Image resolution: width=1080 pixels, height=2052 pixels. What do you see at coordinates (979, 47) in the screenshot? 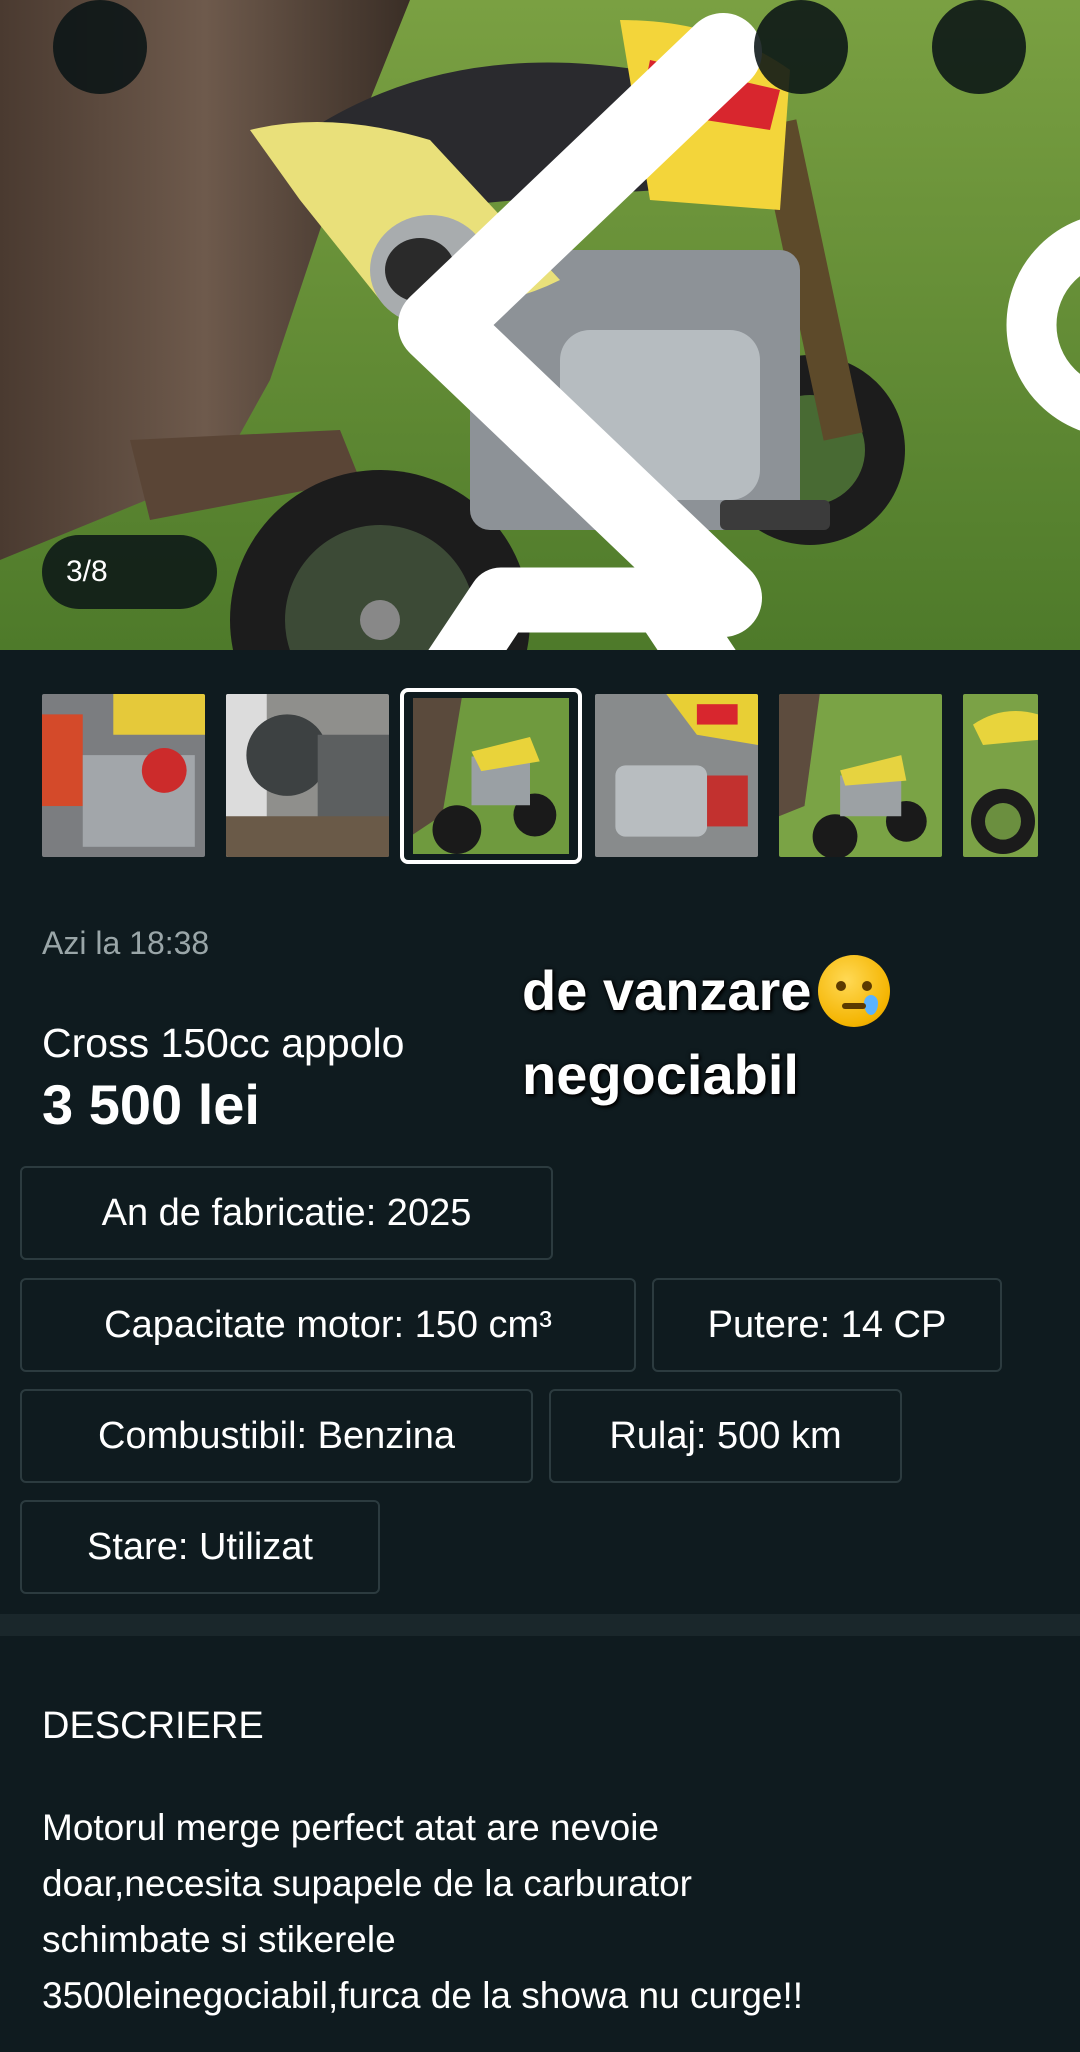
I see `more-options-button` at bounding box center [979, 47].